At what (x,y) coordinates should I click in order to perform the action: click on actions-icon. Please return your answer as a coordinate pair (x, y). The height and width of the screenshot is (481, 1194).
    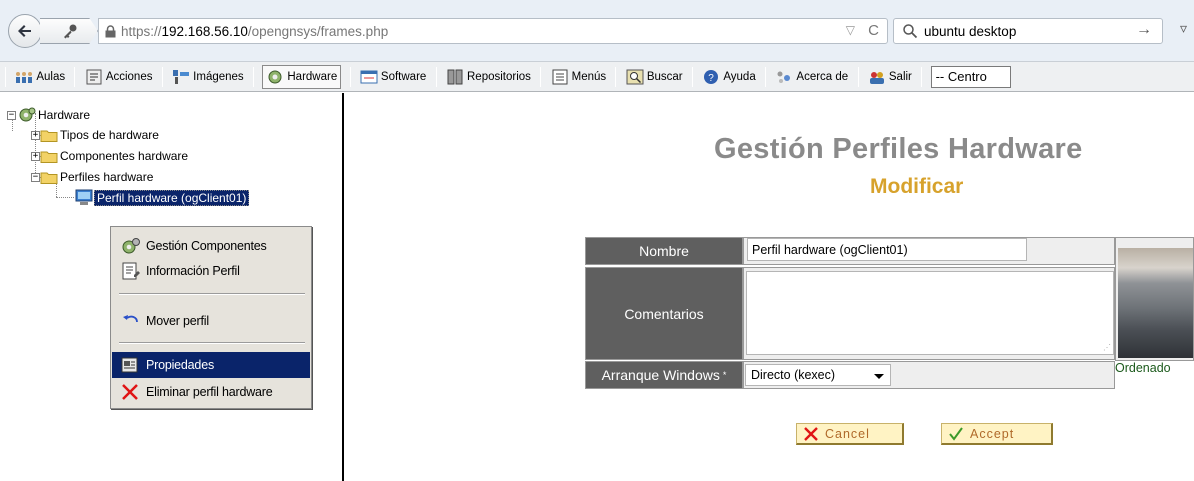
    Looking at the image, I should click on (94, 77).